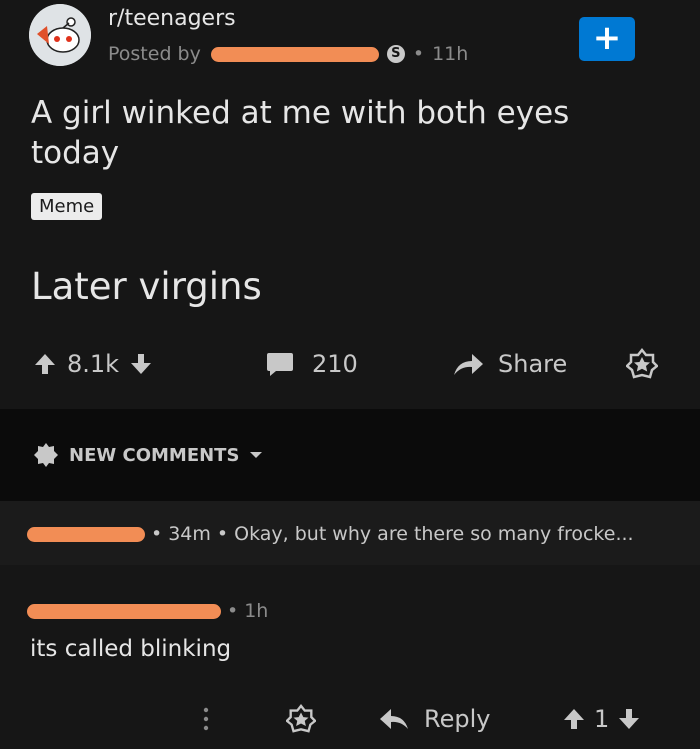 This screenshot has width=700, height=749. What do you see at coordinates (154, 455) in the screenshot?
I see `sort-label: NEW COMMENTS` at bounding box center [154, 455].